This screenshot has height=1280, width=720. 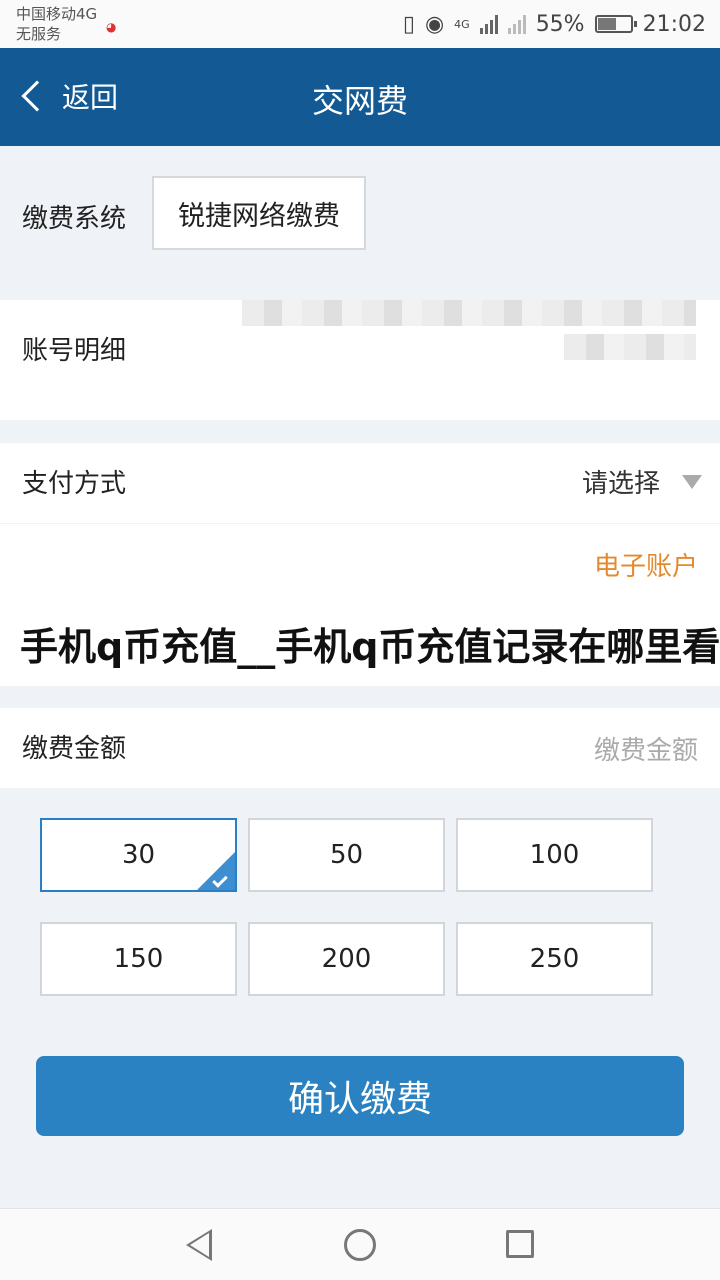 I want to click on amount-value: 150, so click(x=138, y=959).